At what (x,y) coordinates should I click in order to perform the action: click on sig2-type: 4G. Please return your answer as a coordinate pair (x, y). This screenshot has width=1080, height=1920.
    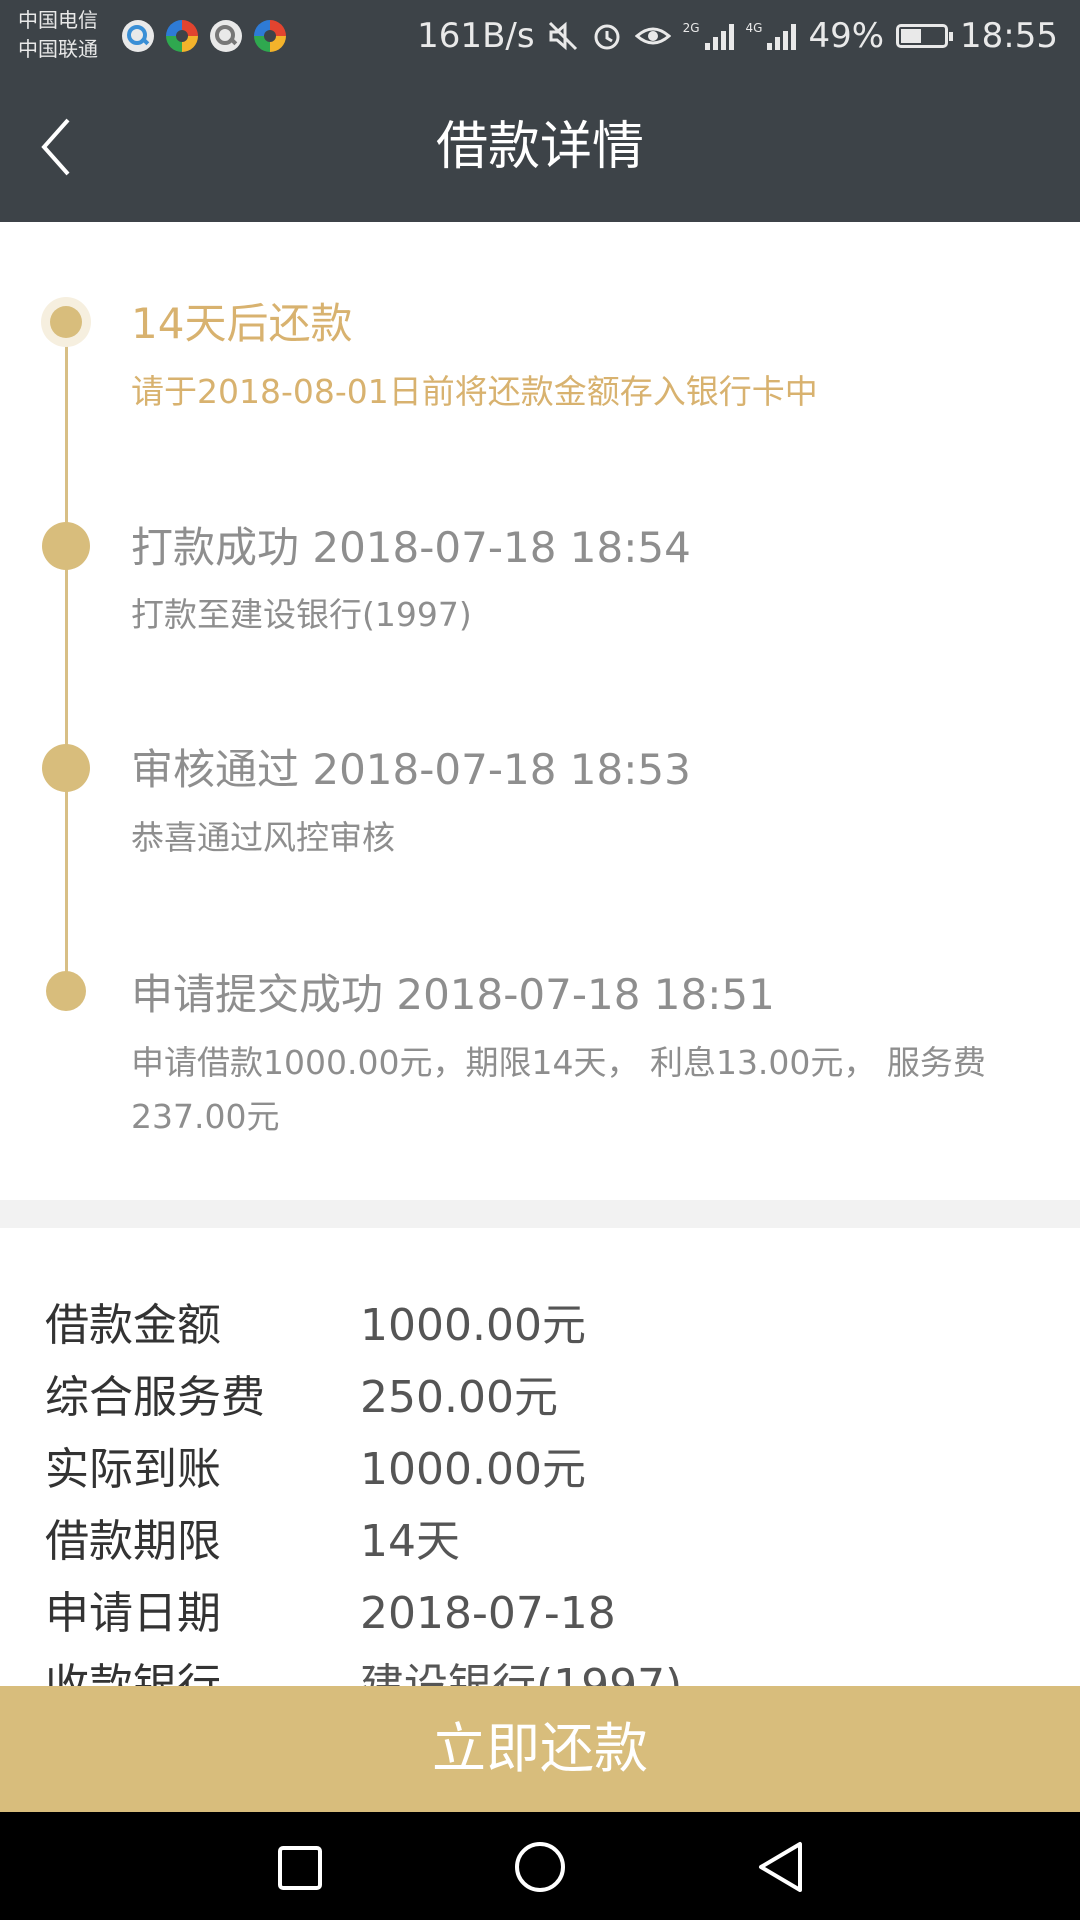
    Looking at the image, I should click on (754, 28).